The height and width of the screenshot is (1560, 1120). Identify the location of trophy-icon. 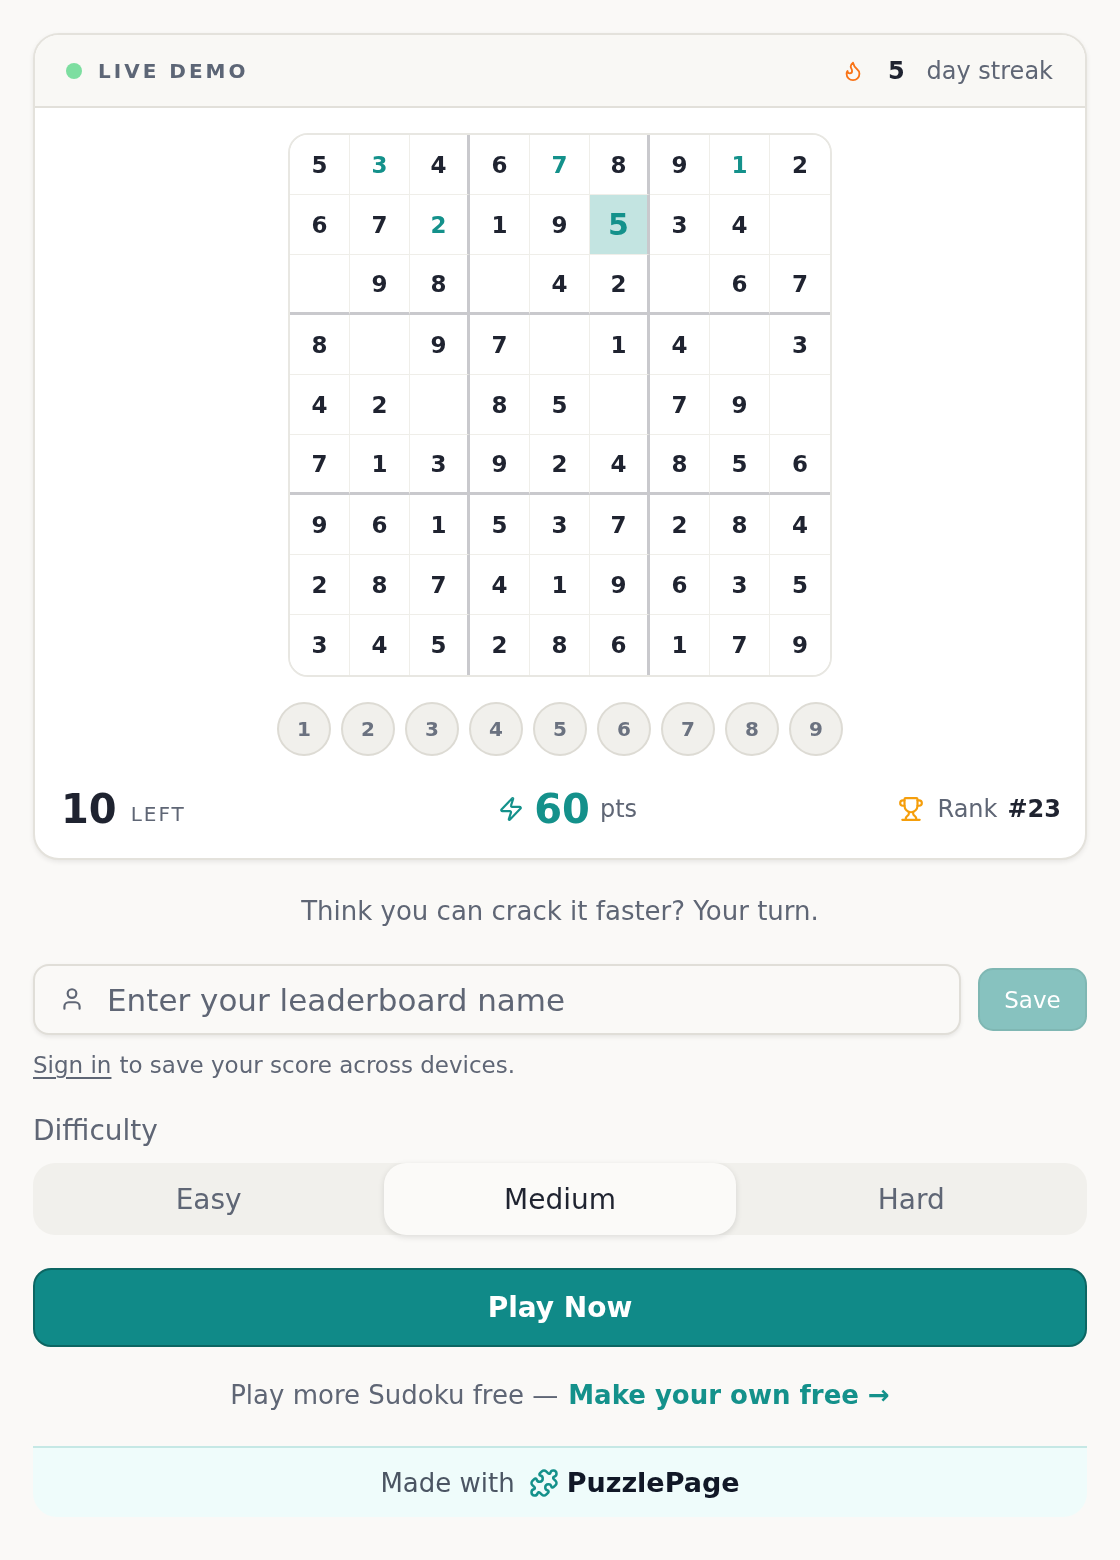
(910, 809).